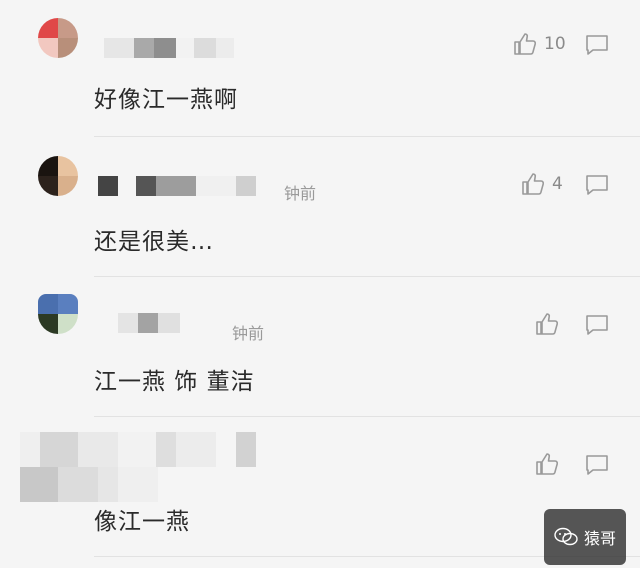 This screenshot has height=568, width=640. What do you see at coordinates (539, 44) in the screenshot?
I see `like-button: 10` at bounding box center [539, 44].